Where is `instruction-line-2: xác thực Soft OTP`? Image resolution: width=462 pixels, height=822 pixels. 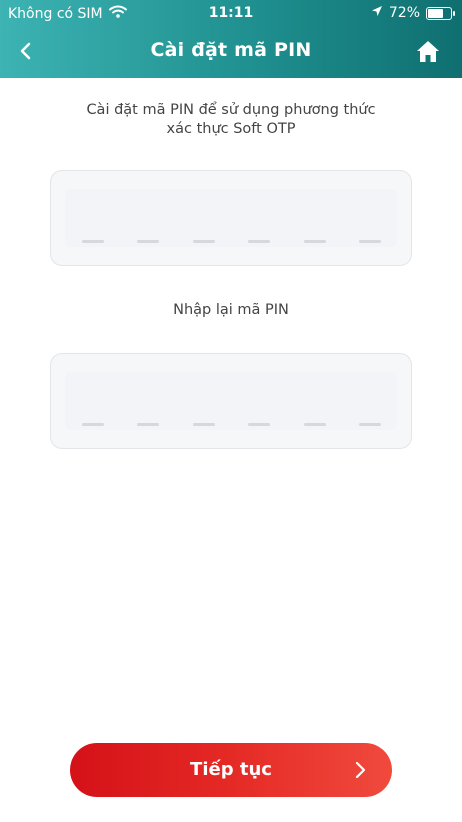
instruction-line-2: xác thực Soft OTP is located at coordinates (231, 129).